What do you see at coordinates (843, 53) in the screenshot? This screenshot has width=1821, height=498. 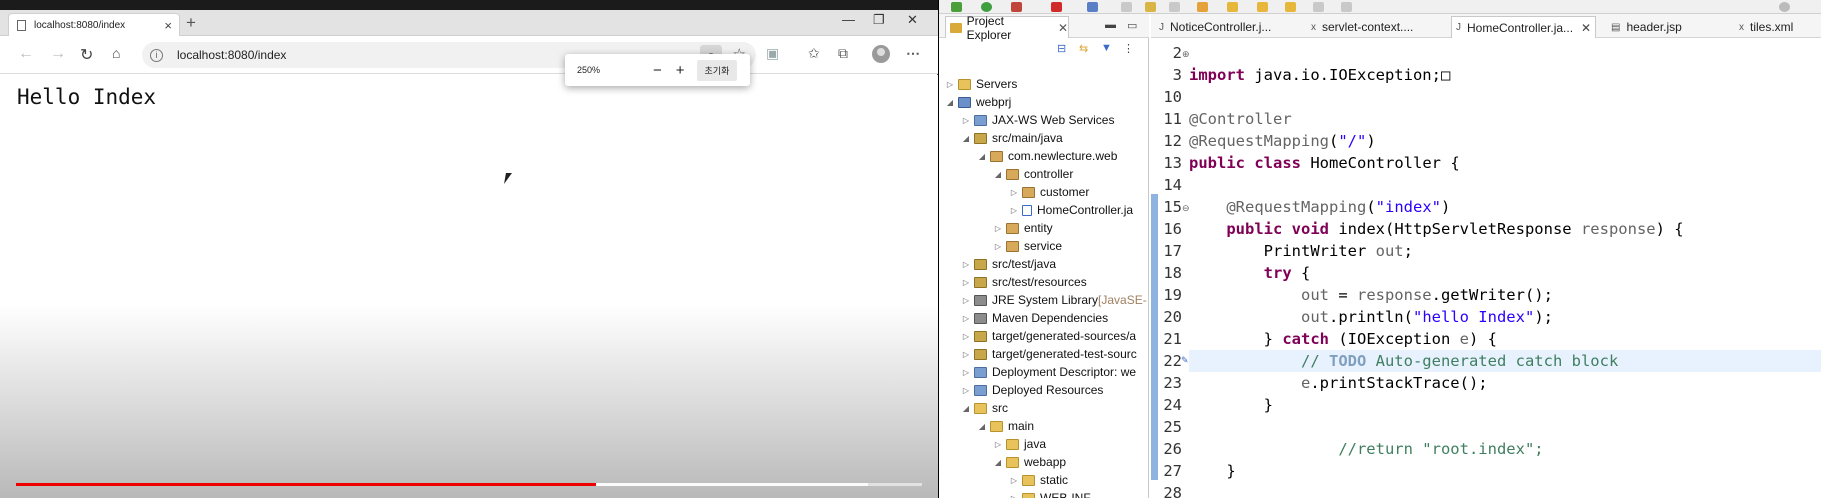 I see `collections-icon: ⧉` at bounding box center [843, 53].